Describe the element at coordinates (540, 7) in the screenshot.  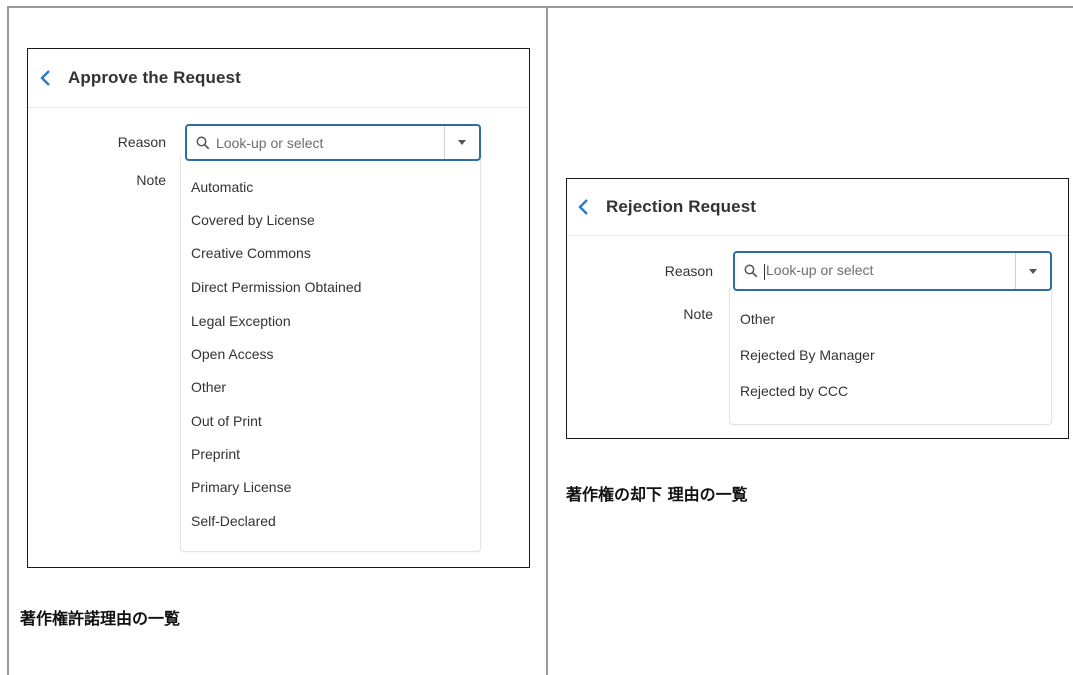
I see `table-border-top` at that location.